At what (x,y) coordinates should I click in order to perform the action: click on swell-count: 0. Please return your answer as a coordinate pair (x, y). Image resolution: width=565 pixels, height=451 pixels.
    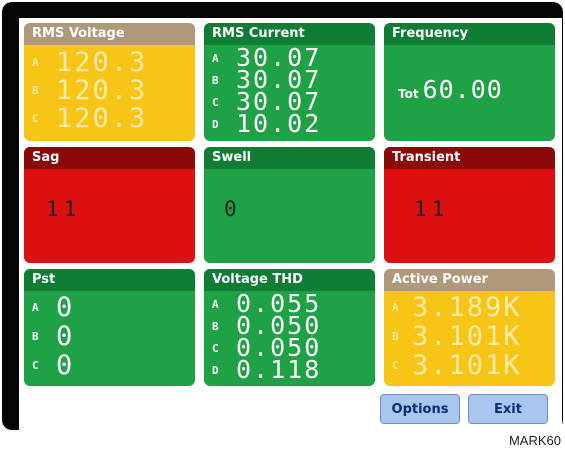
    Looking at the image, I should click on (233, 209).